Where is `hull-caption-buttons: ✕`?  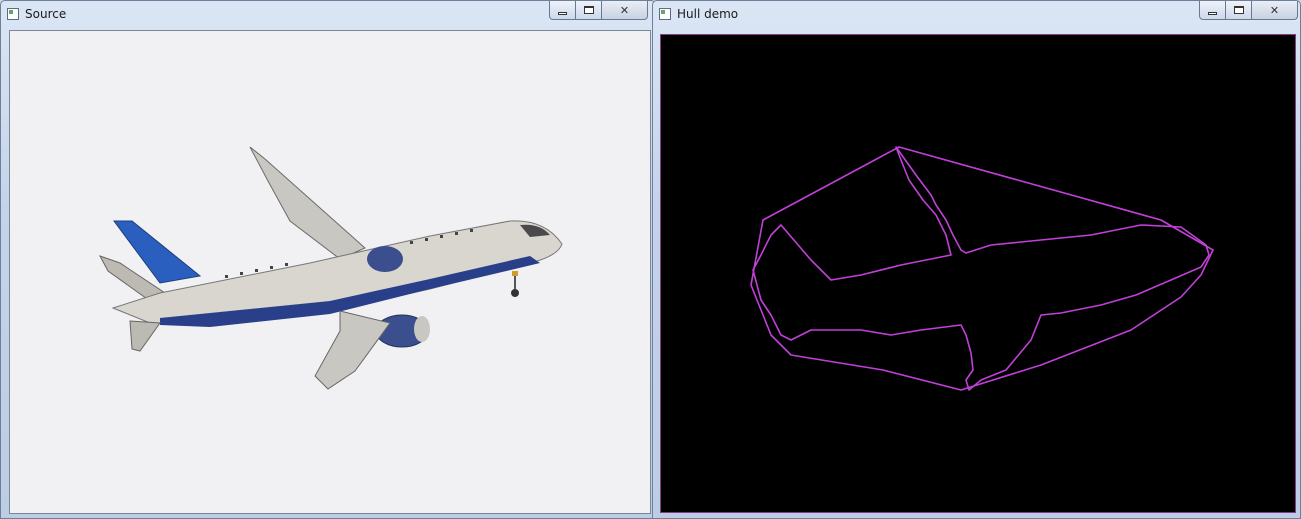
hull-caption-buttons: ✕ is located at coordinates (1248, 11).